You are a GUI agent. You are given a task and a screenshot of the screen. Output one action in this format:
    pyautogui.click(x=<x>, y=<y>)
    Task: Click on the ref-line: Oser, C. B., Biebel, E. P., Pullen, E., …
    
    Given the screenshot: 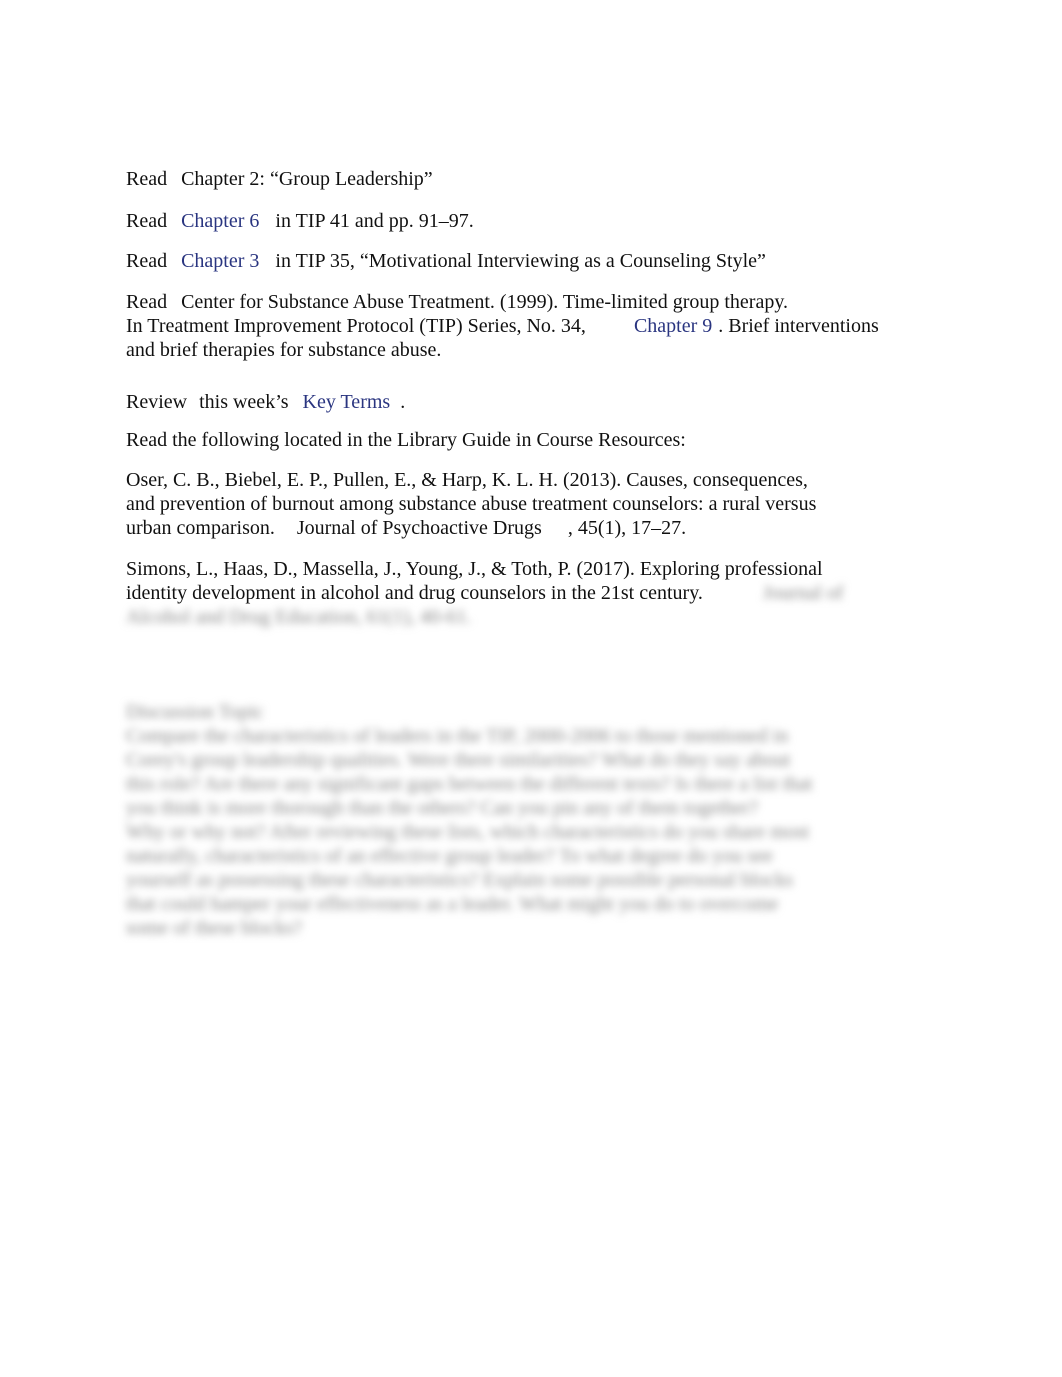 What is the action you would take?
    pyautogui.click(x=467, y=480)
    